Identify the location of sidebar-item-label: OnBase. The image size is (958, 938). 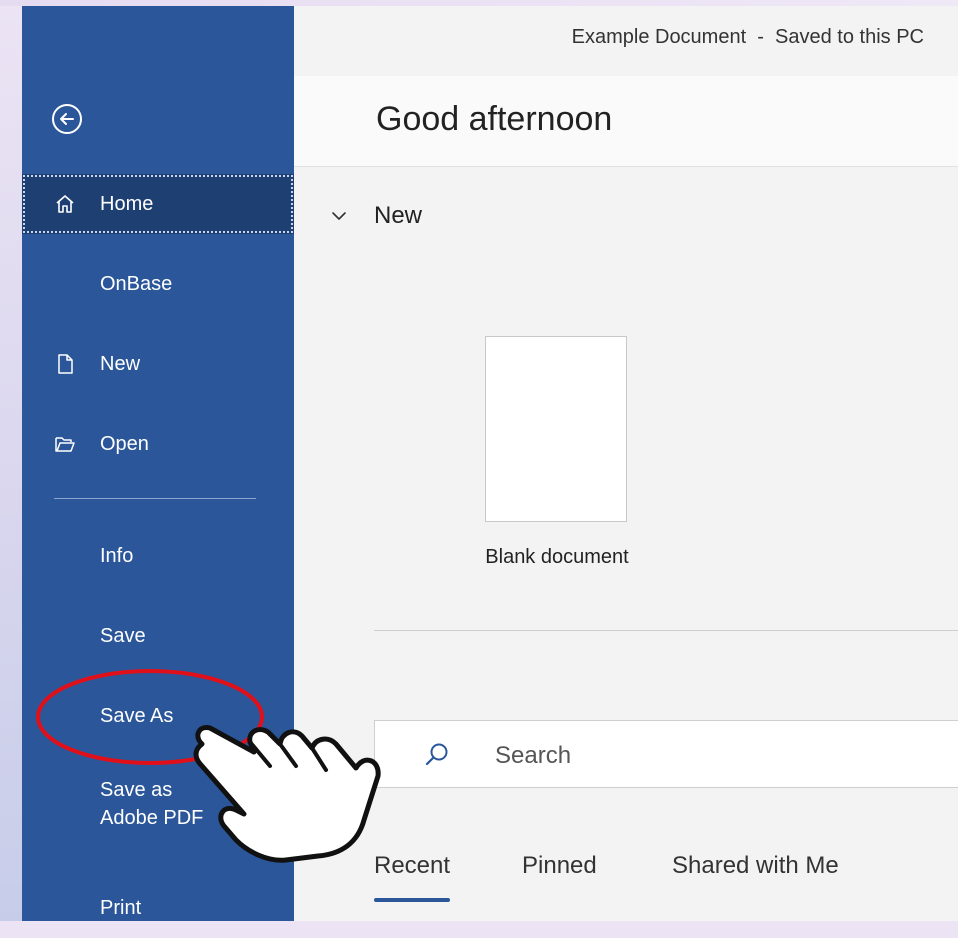
(136, 283).